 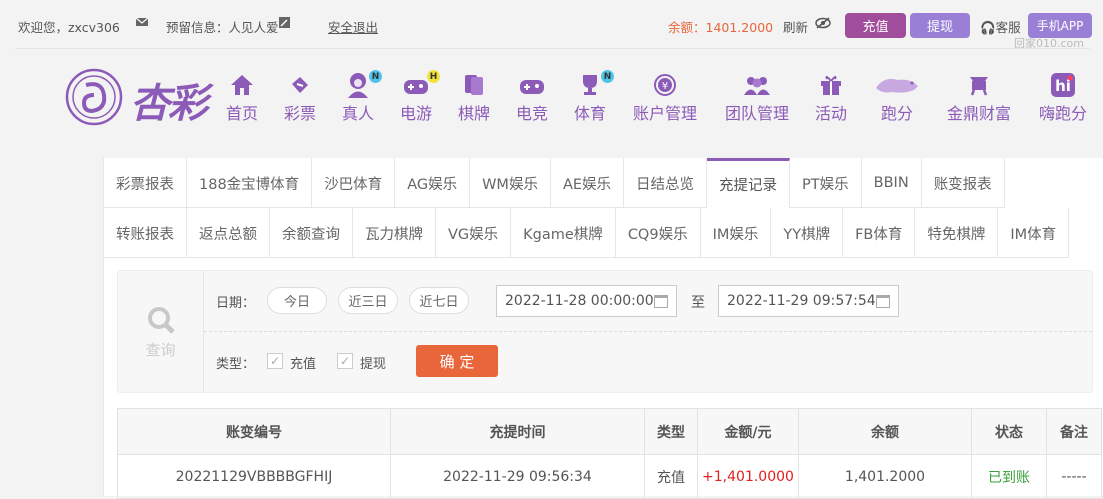 What do you see at coordinates (588, 183) in the screenshot?
I see `tab-item: AE娱乐` at bounding box center [588, 183].